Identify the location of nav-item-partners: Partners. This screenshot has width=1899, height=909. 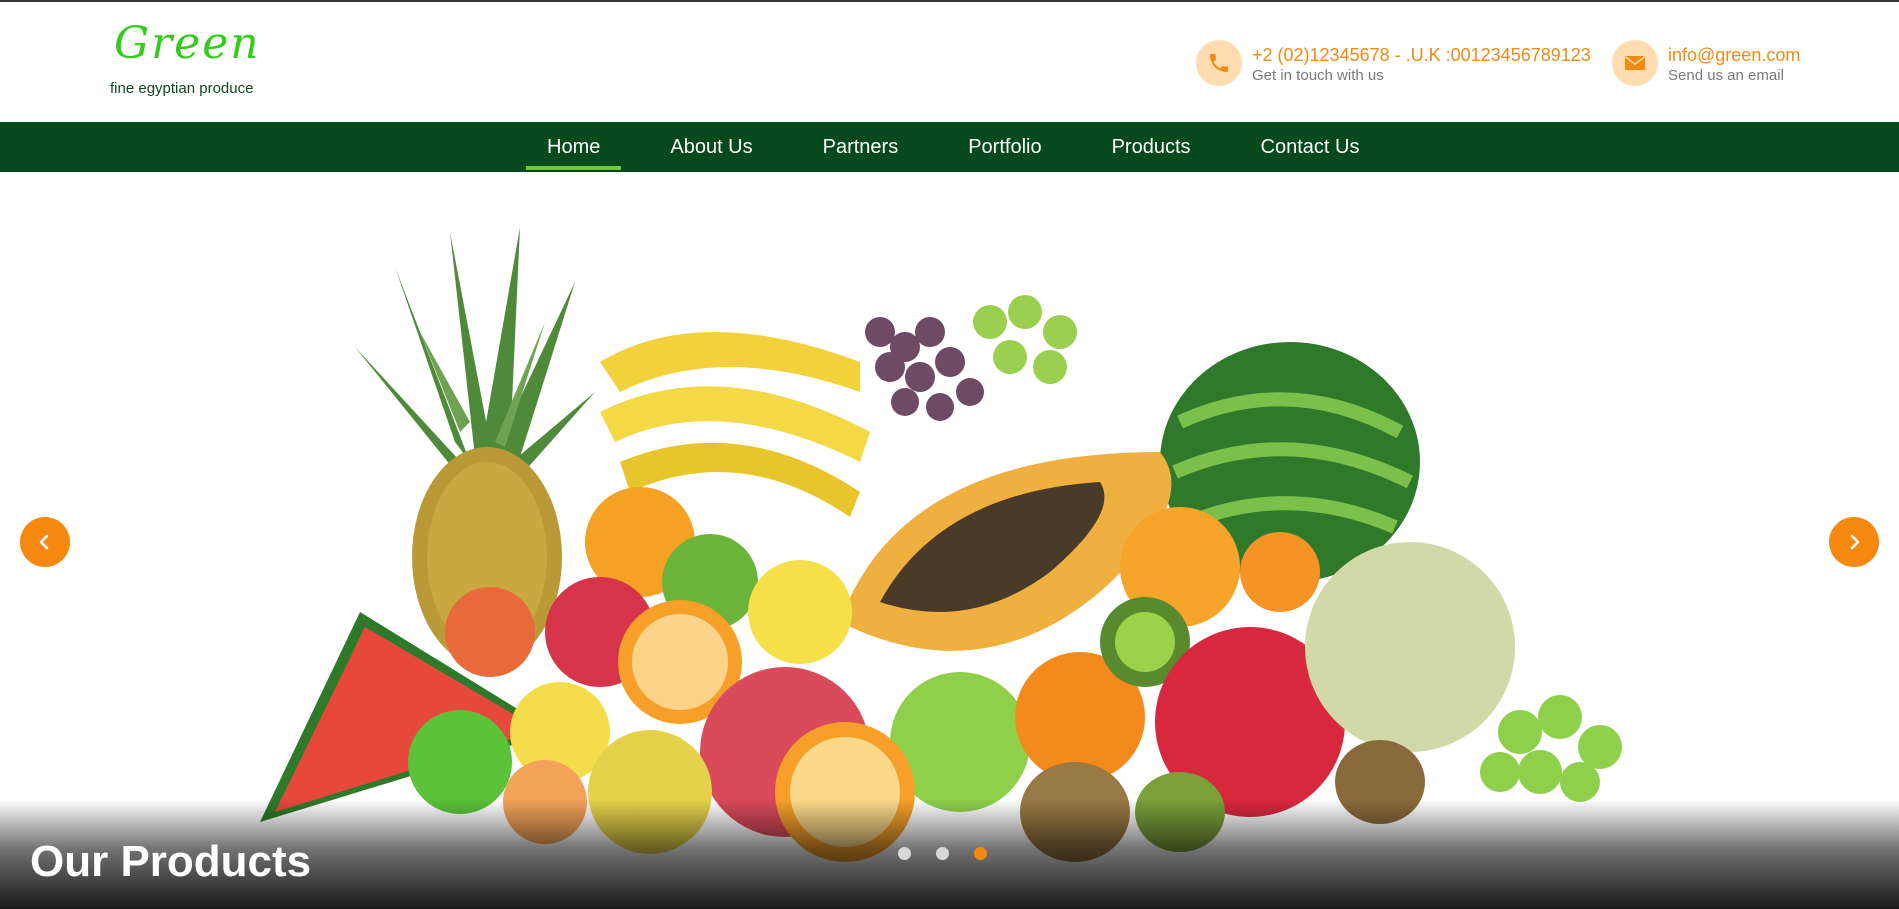
(861, 147).